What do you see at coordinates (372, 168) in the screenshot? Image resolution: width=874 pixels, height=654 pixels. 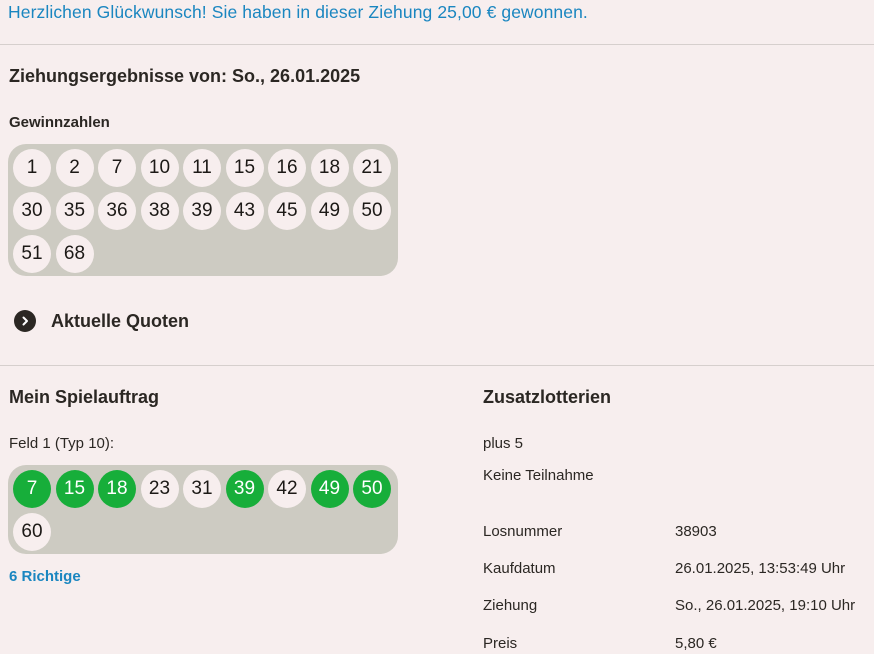 I see `winning-number-ball: 21` at bounding box center [372, 168].